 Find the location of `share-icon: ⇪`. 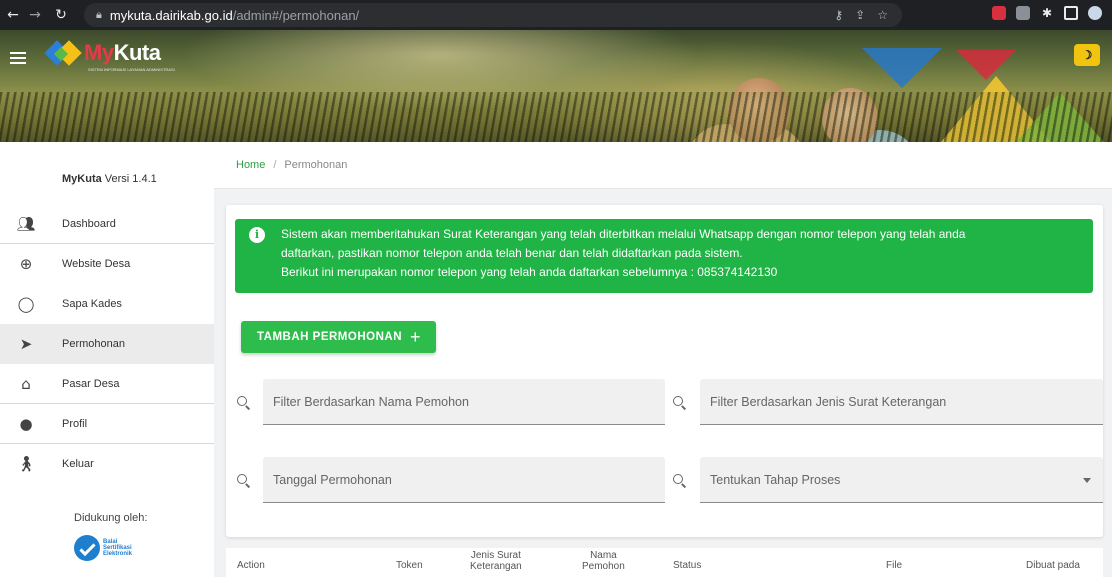

share-icon: ⇪ is located at coordinates (860, 15).